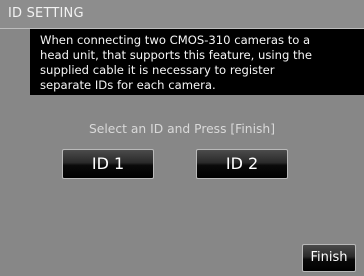  I want to click on id-1-button-label: ID 1, so click(108, 163).